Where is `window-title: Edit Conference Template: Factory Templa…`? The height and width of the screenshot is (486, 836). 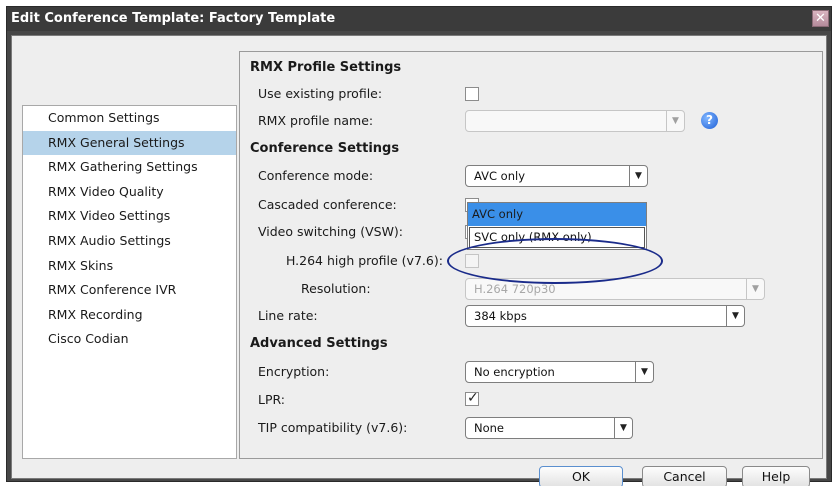
window-title: Edit Conference Template: Factory Templa… is located at coordinates (173, 18).